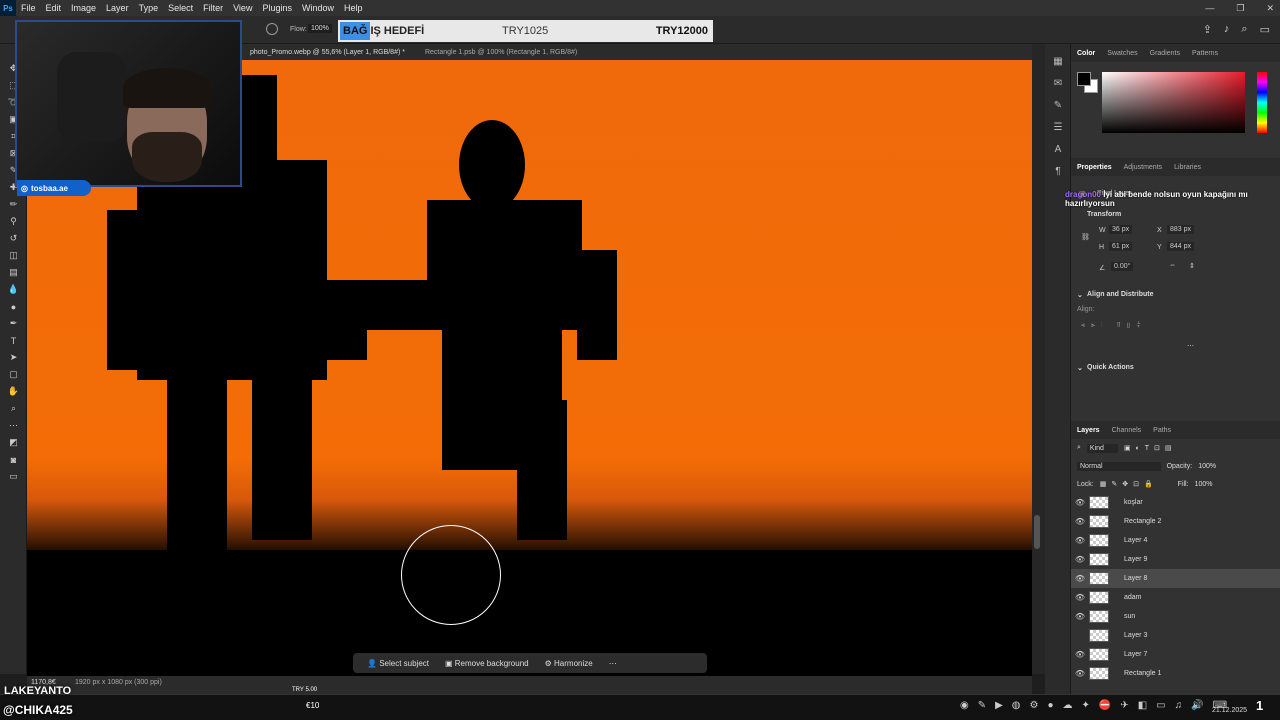 This screenshot has height=720, width=1280. What do you see at coordinates (1058, 61) in the screenshot?
I see `history-icon: ▦` at bounding box center [1058, 61].